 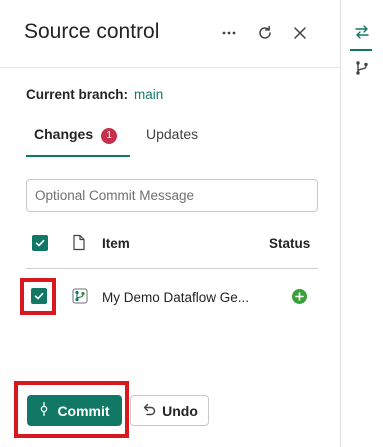 I want to click on panel-header: Source control, so click(x=170, y=34).